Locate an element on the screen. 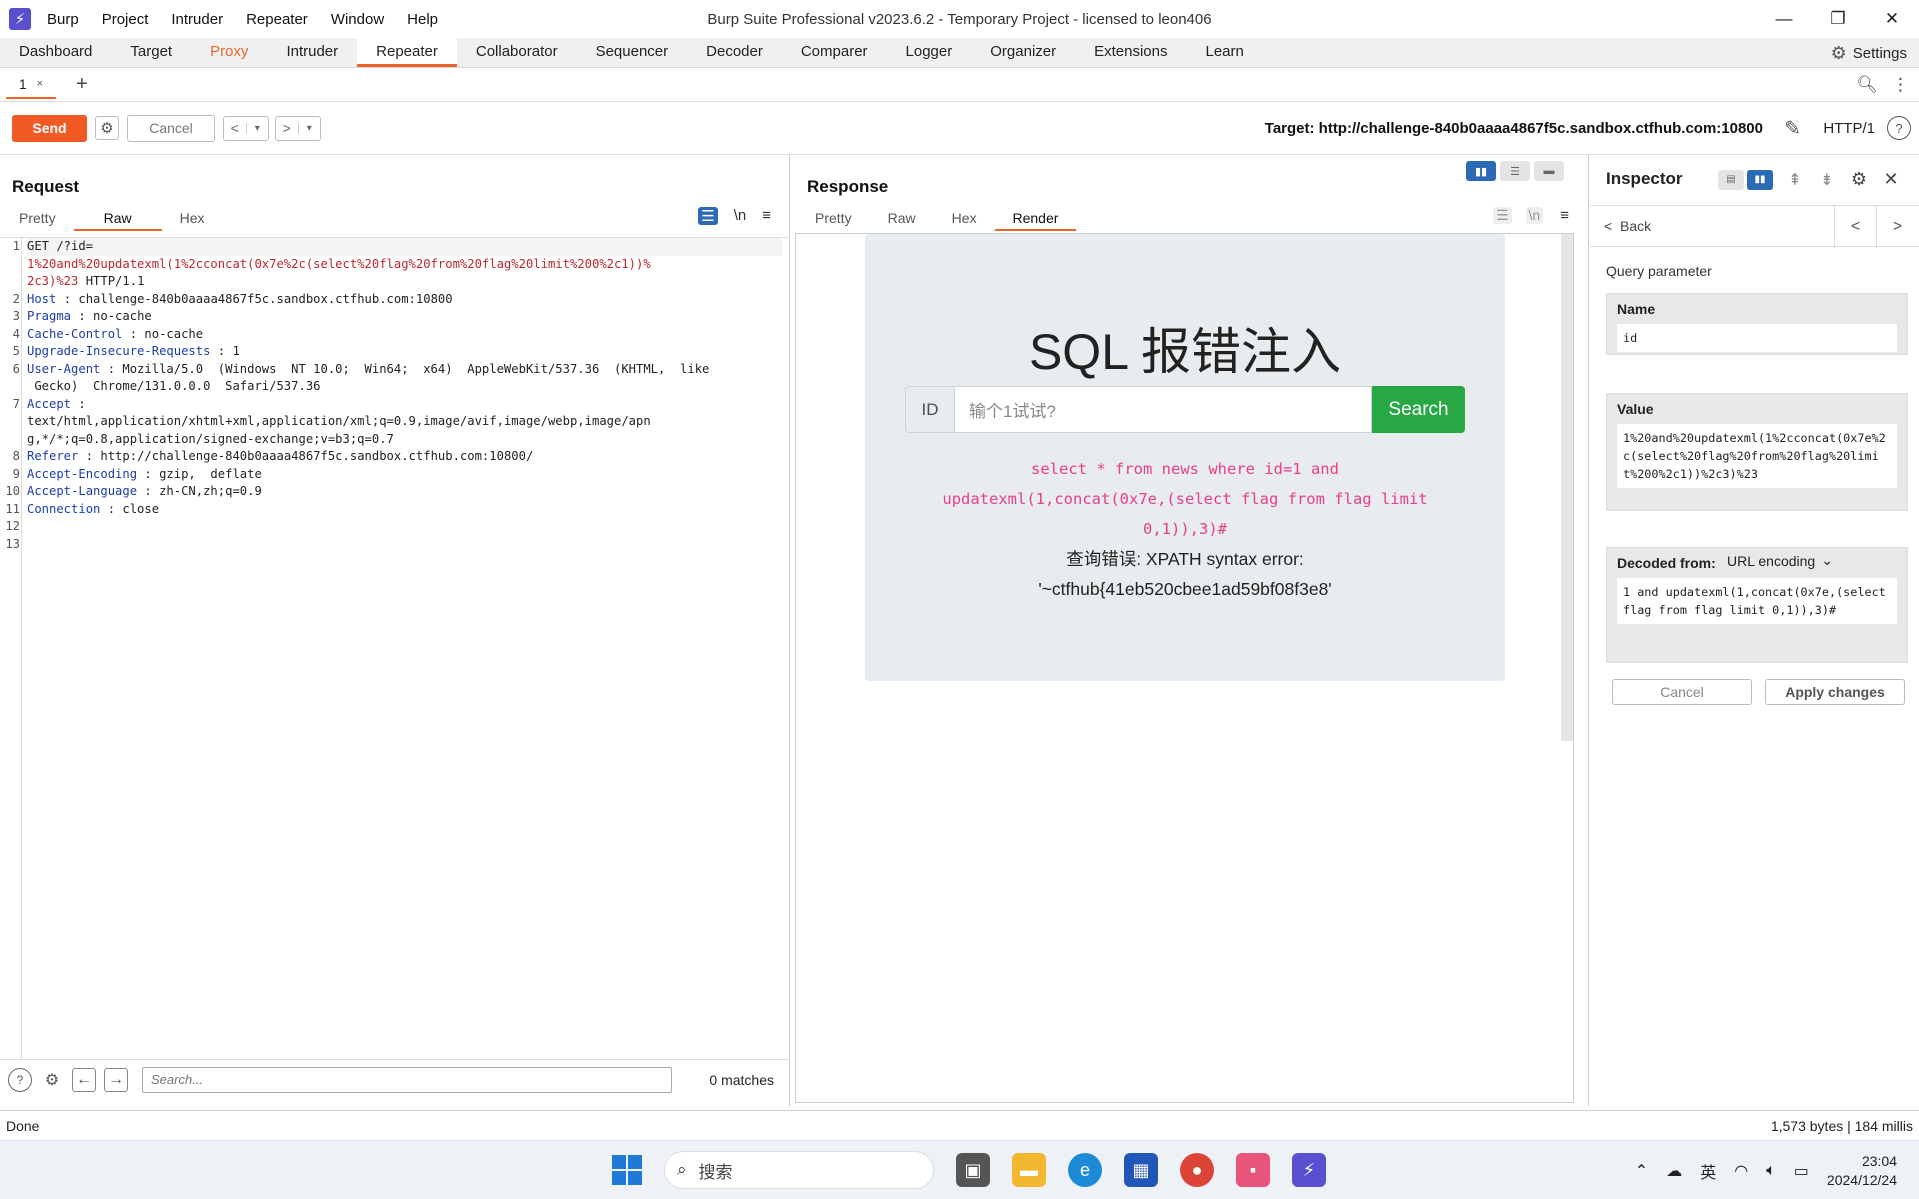  tab-render: Render is located at coordinates (1035, 219).